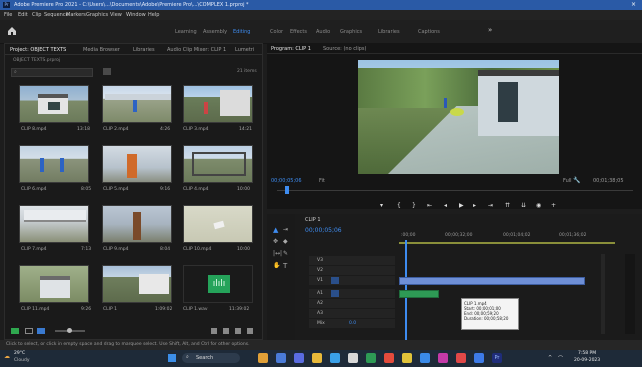 Image resolution: width=642 pixels, height=367 pixels. What do you see at coordinates (455, 190) in the screenshot?
I see `playback-bar` at bounding box center [455, 190].